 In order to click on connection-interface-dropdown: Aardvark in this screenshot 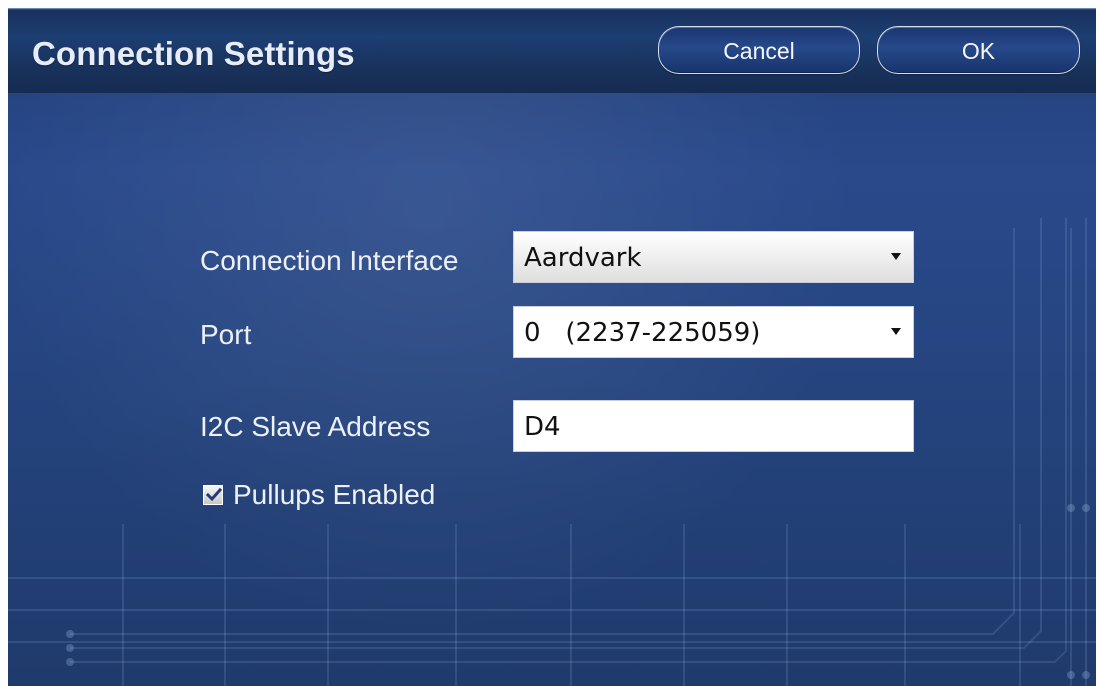, I will do `click(713, 257)`.